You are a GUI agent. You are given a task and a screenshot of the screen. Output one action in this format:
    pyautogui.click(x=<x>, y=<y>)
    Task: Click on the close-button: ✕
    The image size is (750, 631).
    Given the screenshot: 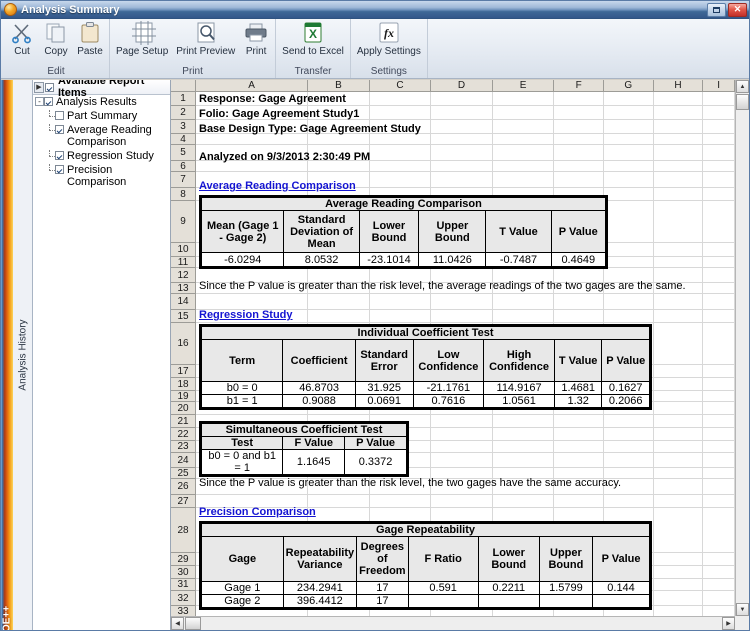 What is the action you would take?
    pyautogui.click(x=737, y=9)
    